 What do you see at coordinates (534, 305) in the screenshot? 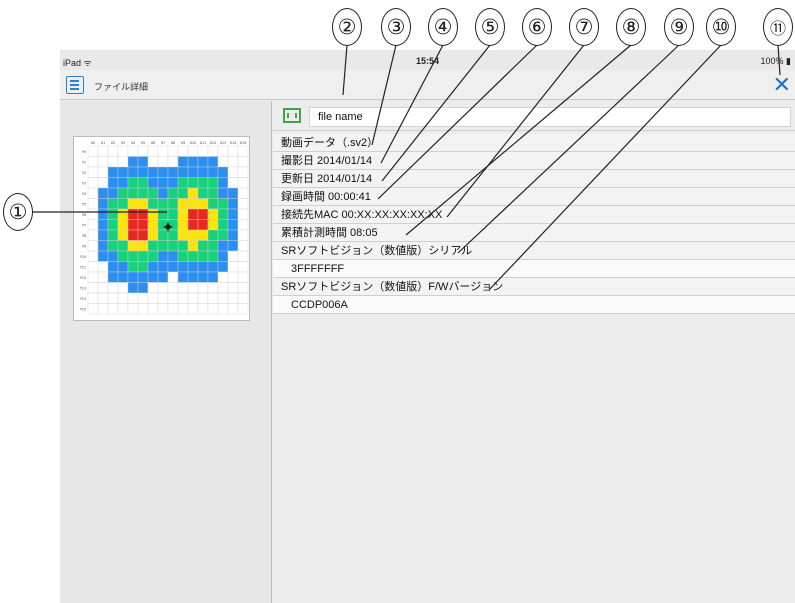
I see `firmware-value-row: CCDP006A` at bounding box center [534, 305].